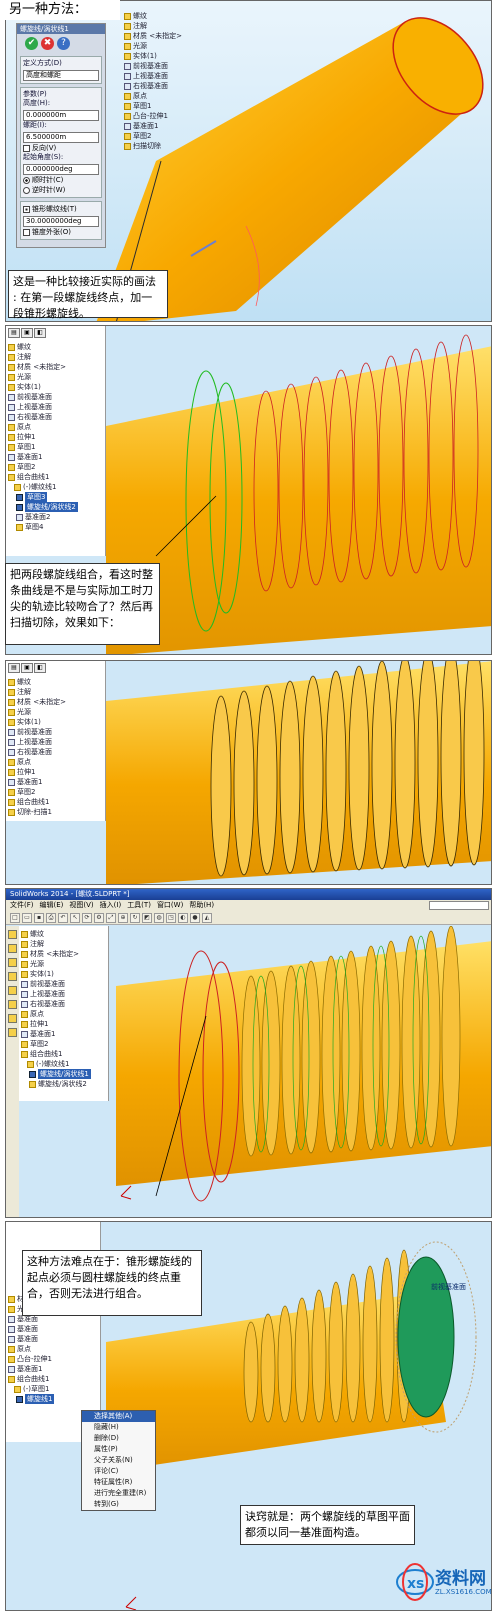 The image size is (500, 1611). What do you see at coordinates (139, 905) in the screenshot?
I see `menu-tools: 工具(T)` at bounding box center [139, 905].